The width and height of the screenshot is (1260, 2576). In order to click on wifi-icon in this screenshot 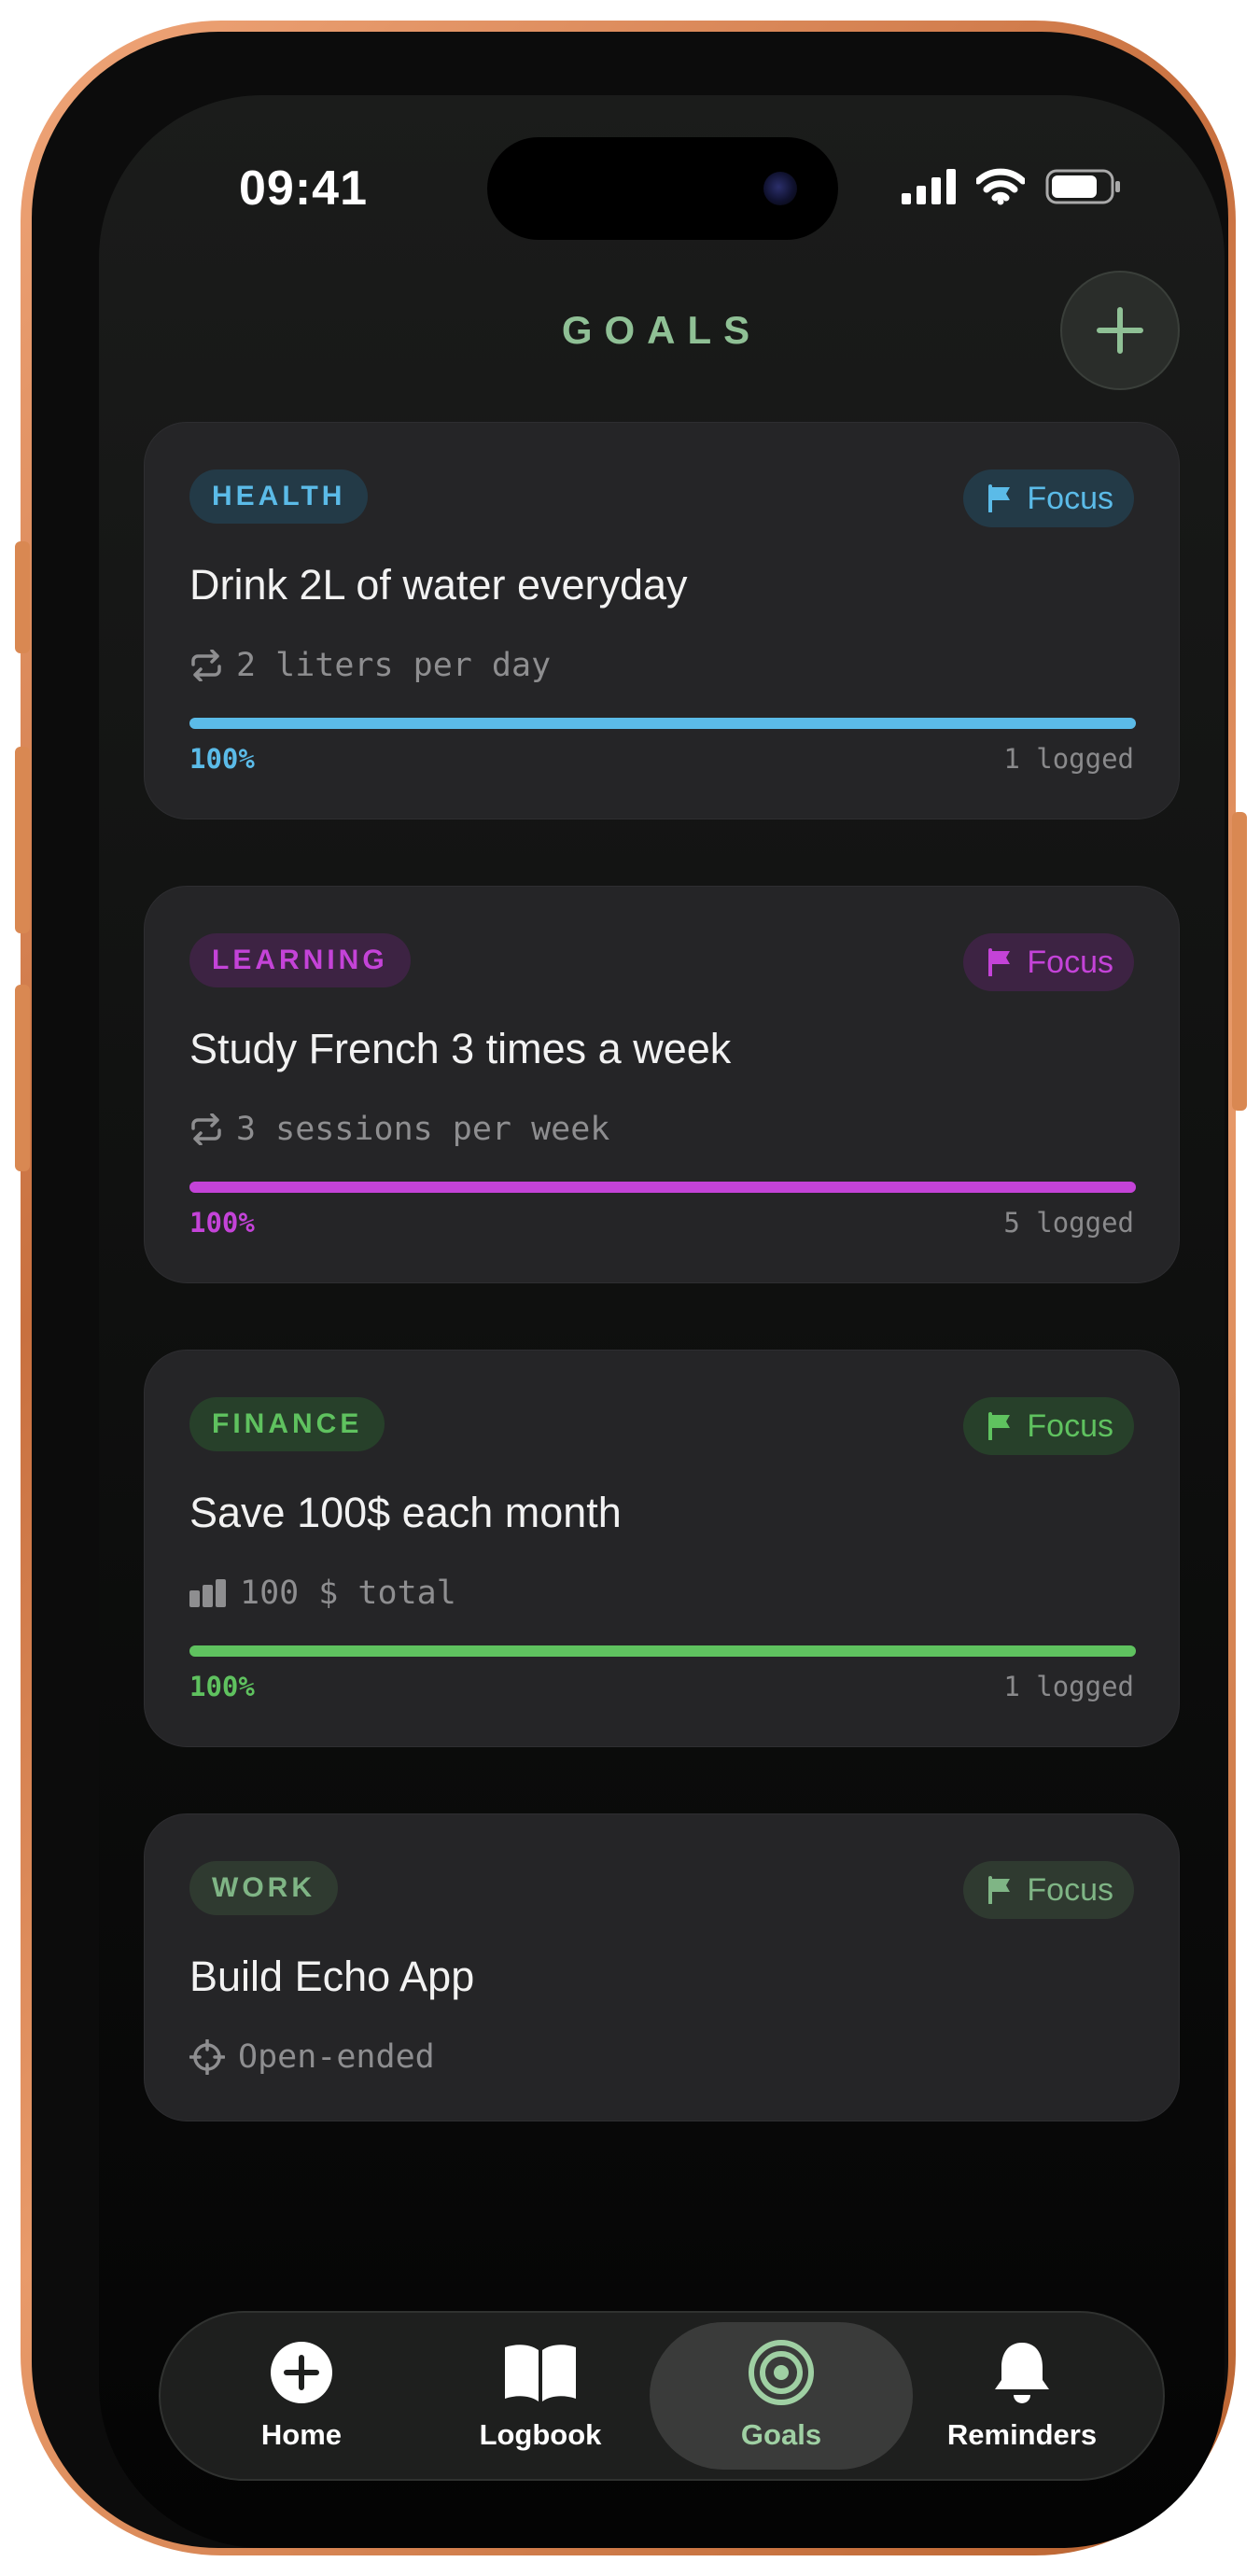, I will do `click(1001, 186)`.